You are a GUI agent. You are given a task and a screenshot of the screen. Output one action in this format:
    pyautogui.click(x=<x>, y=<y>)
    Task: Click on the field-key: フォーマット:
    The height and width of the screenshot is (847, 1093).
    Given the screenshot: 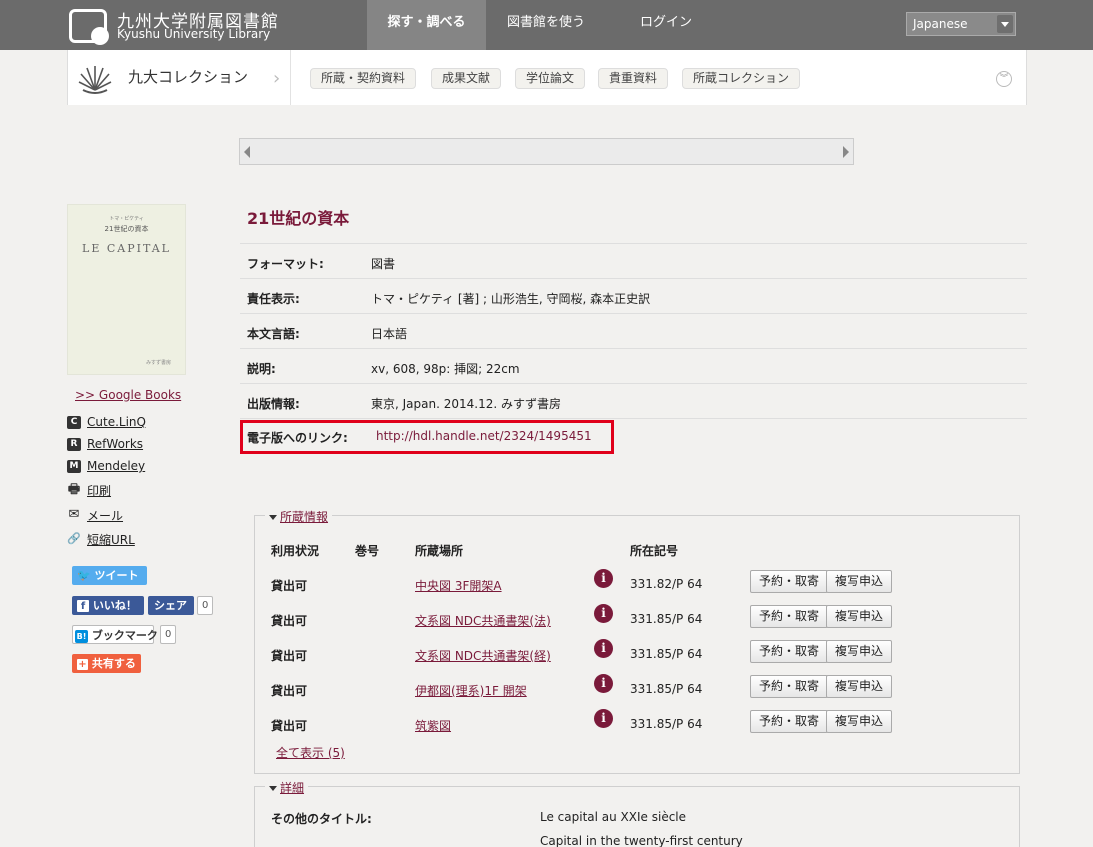 What is the action you would take?
    pyautogui.click(x=285, y=264)
    